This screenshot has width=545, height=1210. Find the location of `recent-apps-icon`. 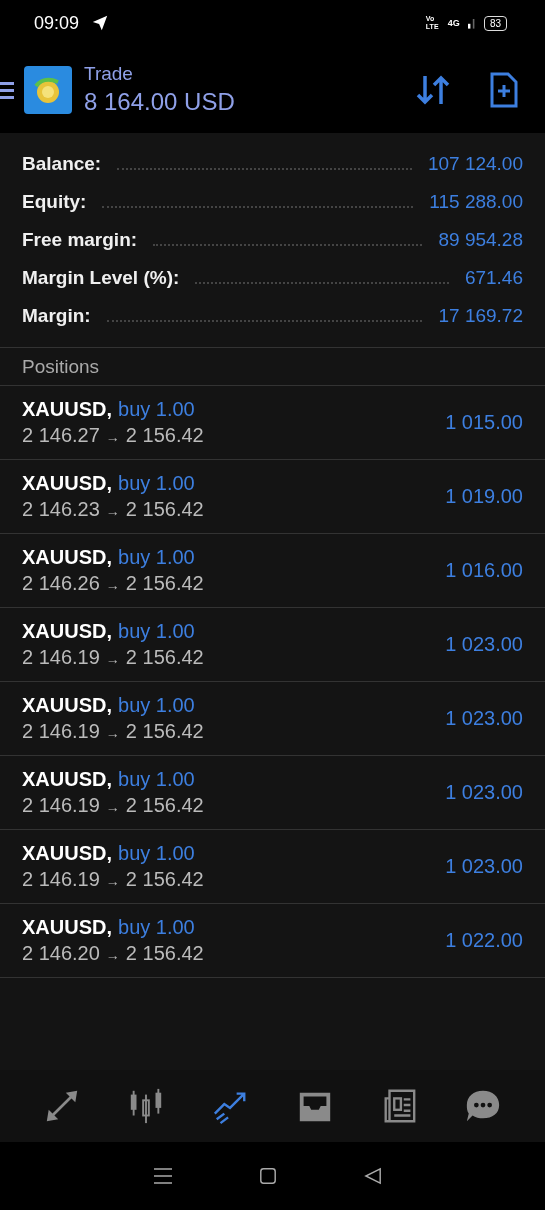

recent-apps-icon is located at coordinates (163, 1176).